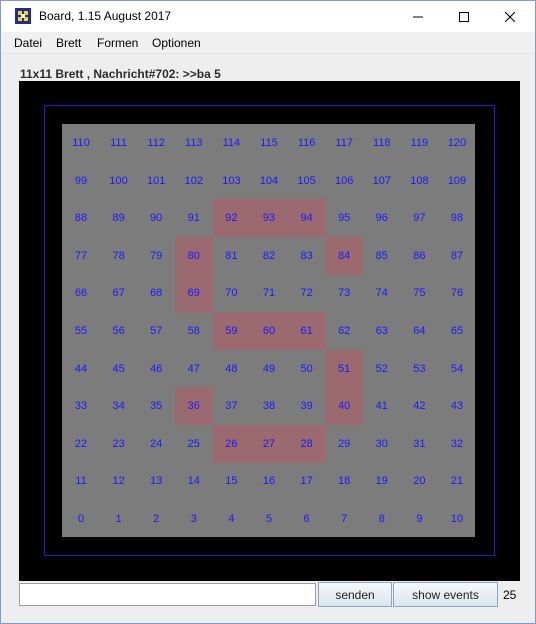  I want to click on cell-label-96: 96, so click(381, 218).